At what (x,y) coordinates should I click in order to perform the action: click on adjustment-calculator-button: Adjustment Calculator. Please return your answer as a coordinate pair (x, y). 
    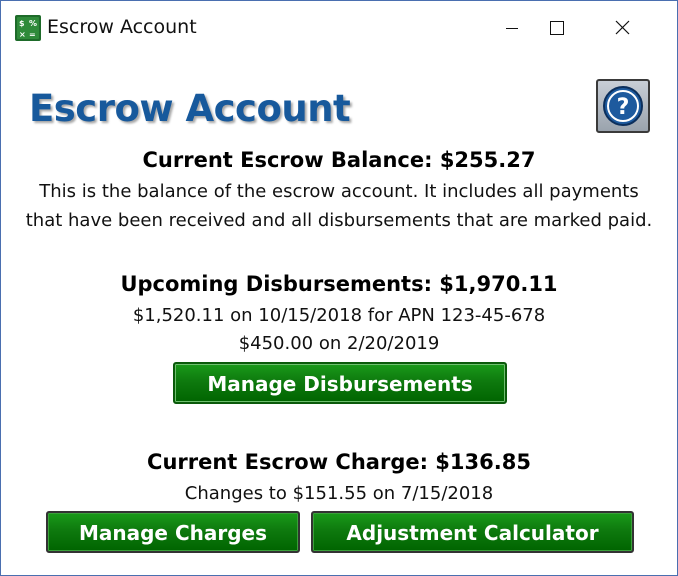
    Looking at the image, I should click on (472, 532).